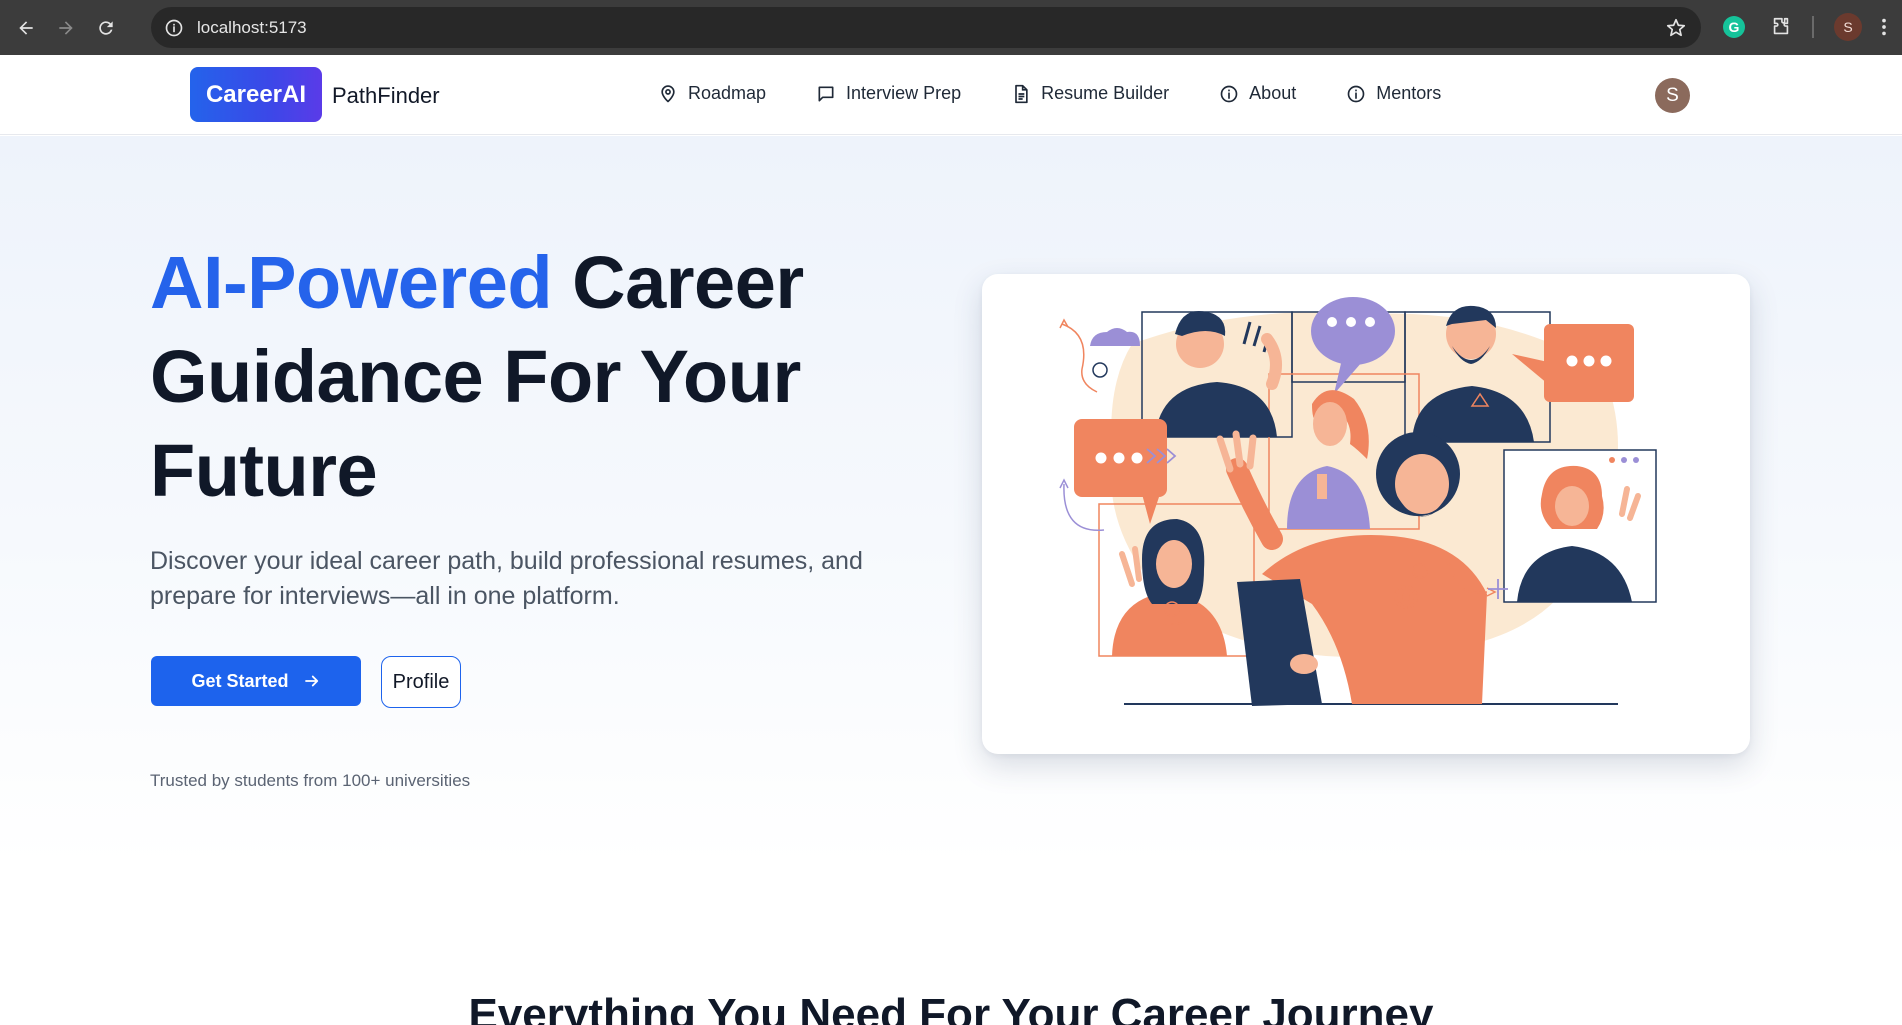 The image size is (1902, 1025). What do you see at coordinates (386, 96) in the screenshot?
I see `logo-text: PathFinder` at bounding box center [386, 96].